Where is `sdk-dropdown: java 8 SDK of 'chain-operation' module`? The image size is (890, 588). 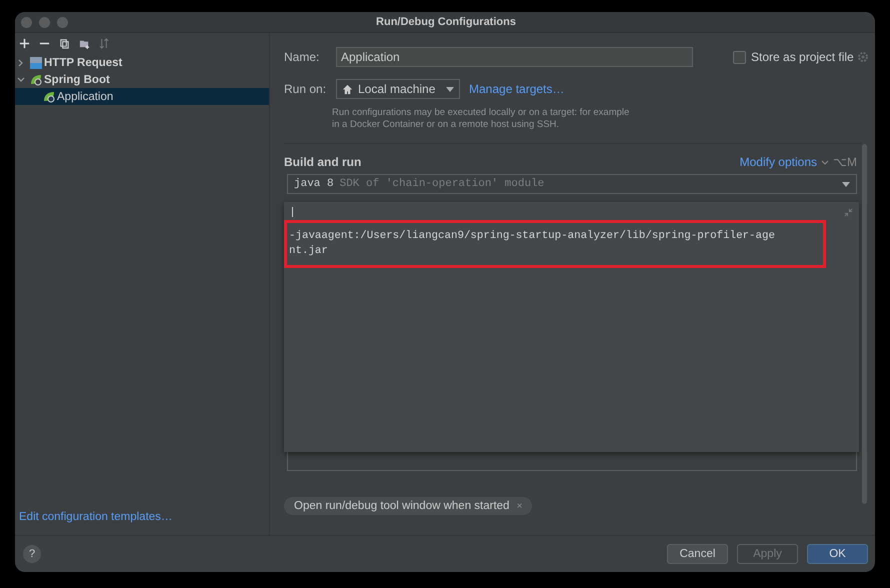 sdk-dropdown: java 8 SDK of 'chain-operation' module is located at coordinates (572, 184).